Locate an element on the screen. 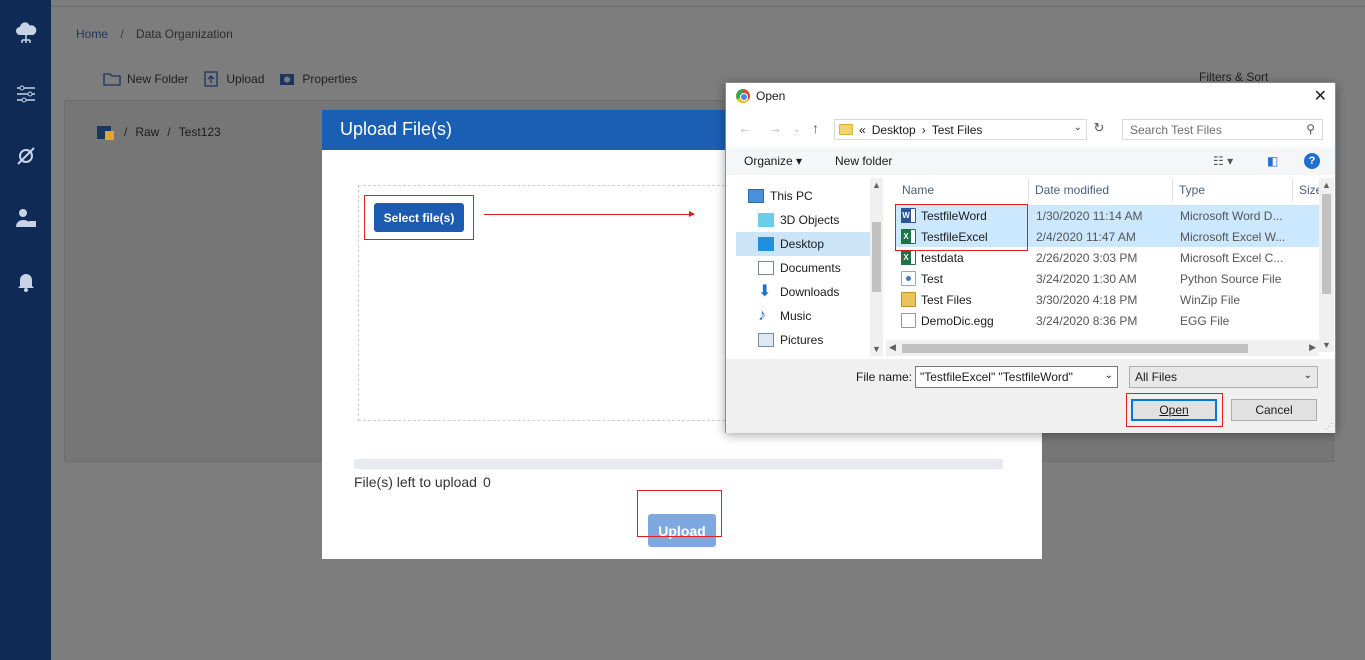 The width and height of the screenshot is (1365, 660). nav-item-3d-objects: 3D Objects is located at coordinates (801, 220).